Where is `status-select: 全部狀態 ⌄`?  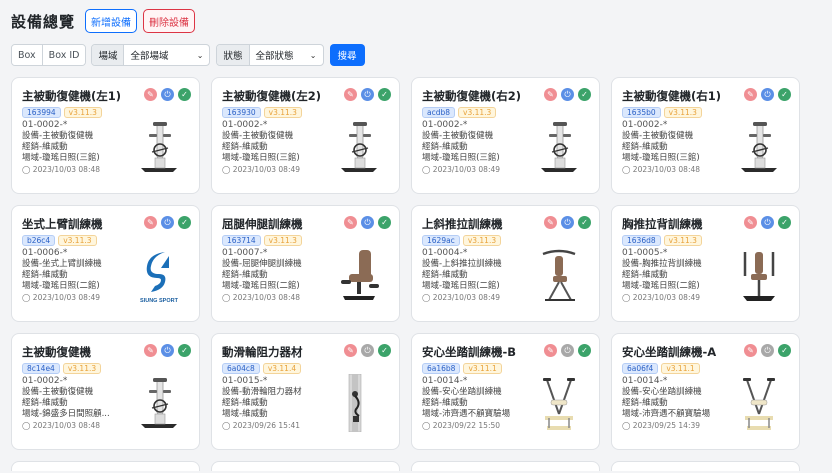 status-select: 全部狀態 ⌄ is located at coordinates (286, 55).